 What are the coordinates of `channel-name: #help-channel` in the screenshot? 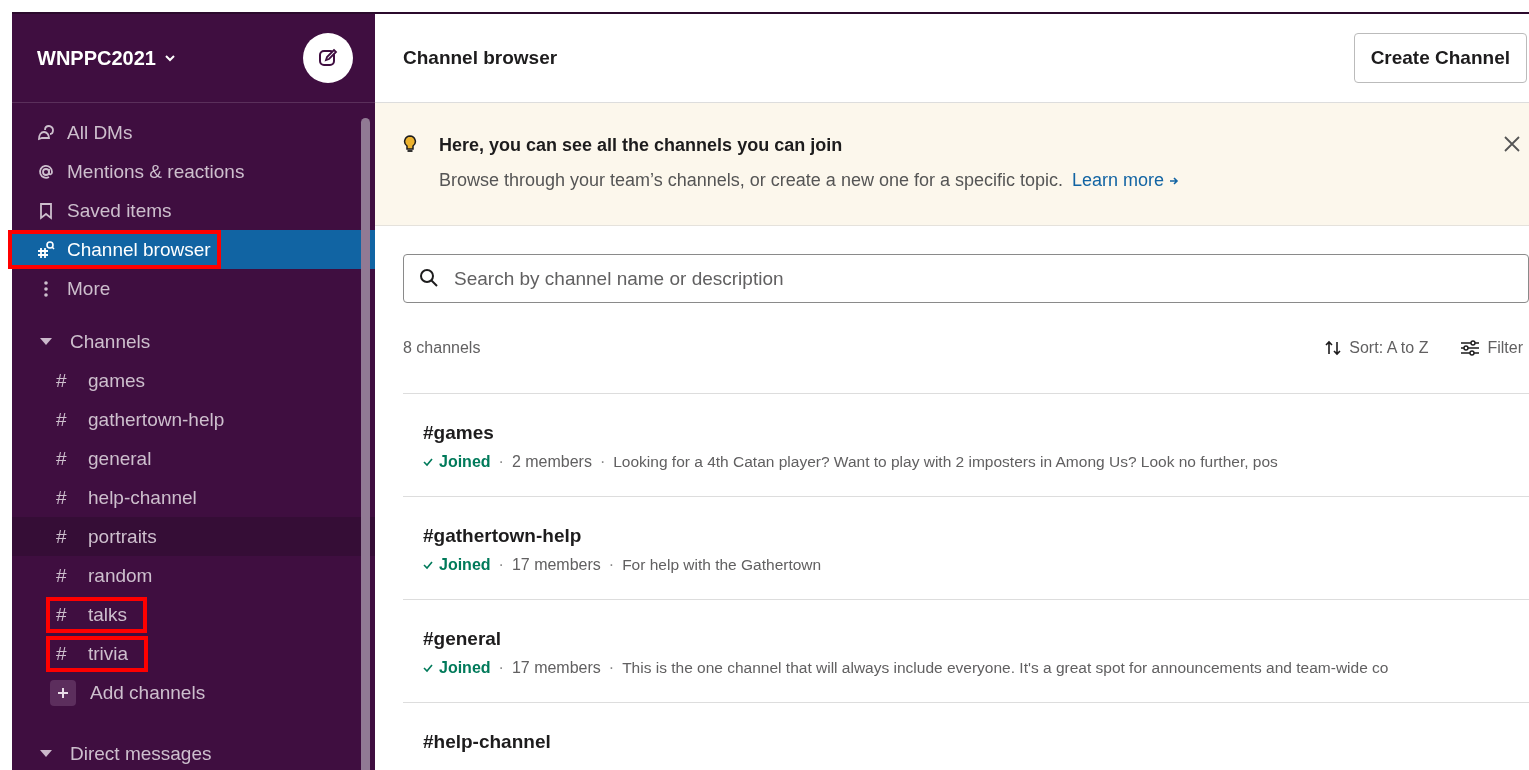 It's located at (487, 742).